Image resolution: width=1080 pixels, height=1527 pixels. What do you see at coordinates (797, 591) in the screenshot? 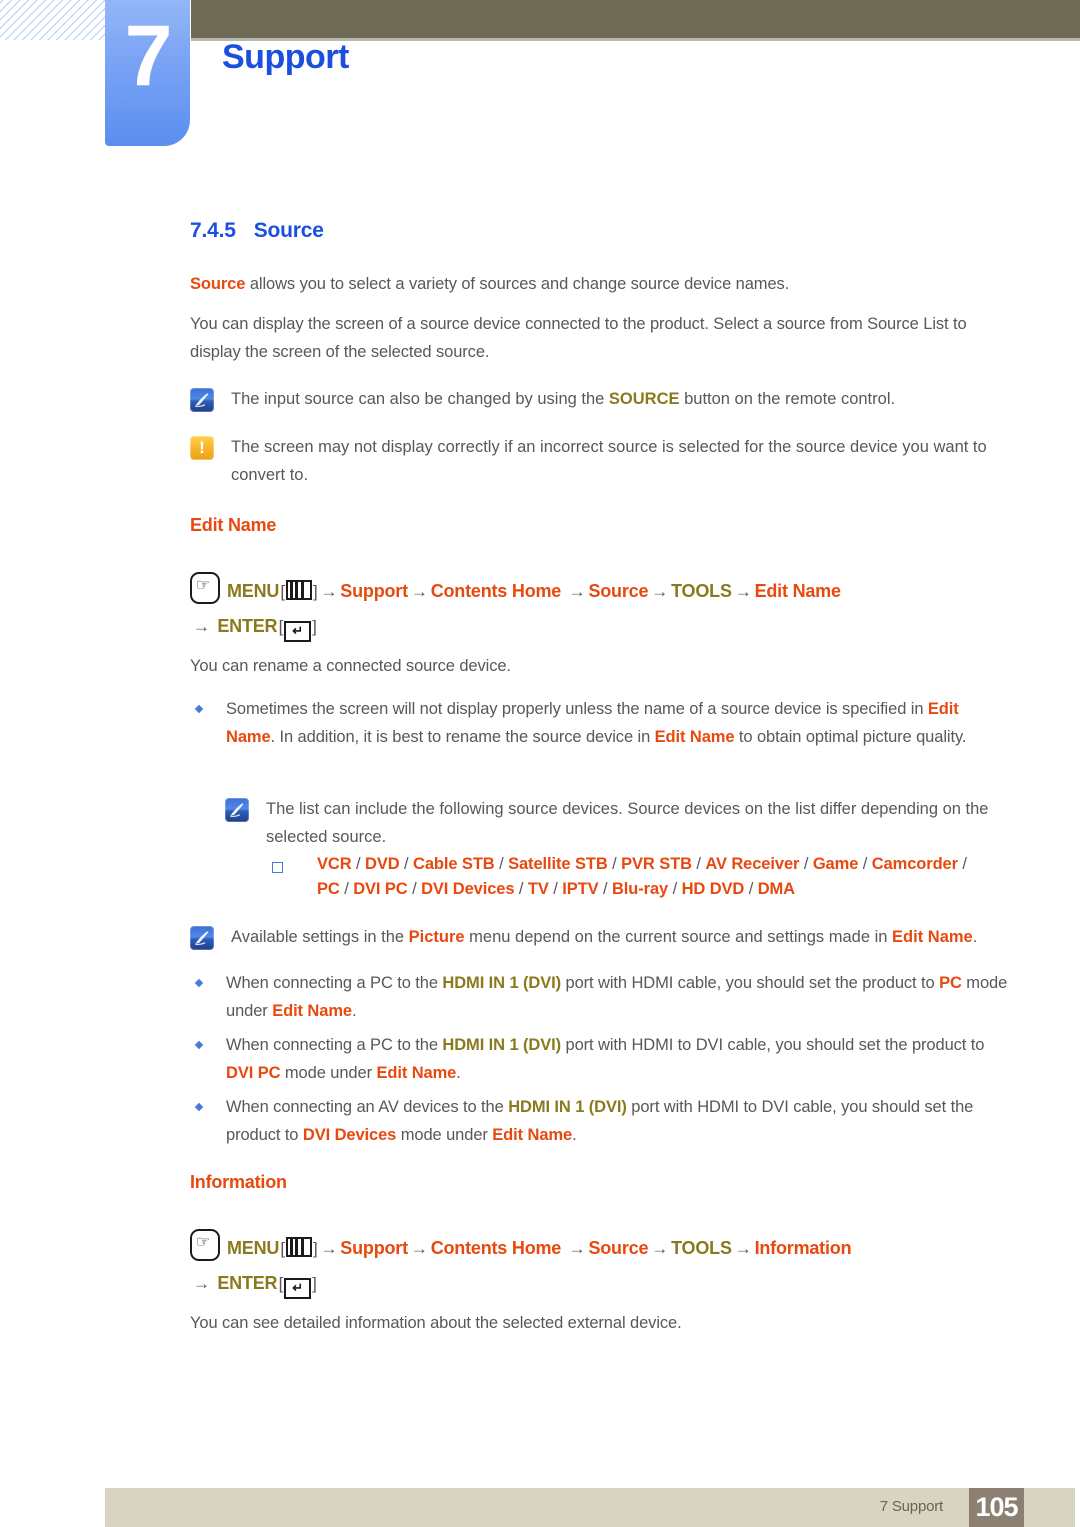
I see `menu-step-edit-name: Edit Name` at bounding box center [797, 591].